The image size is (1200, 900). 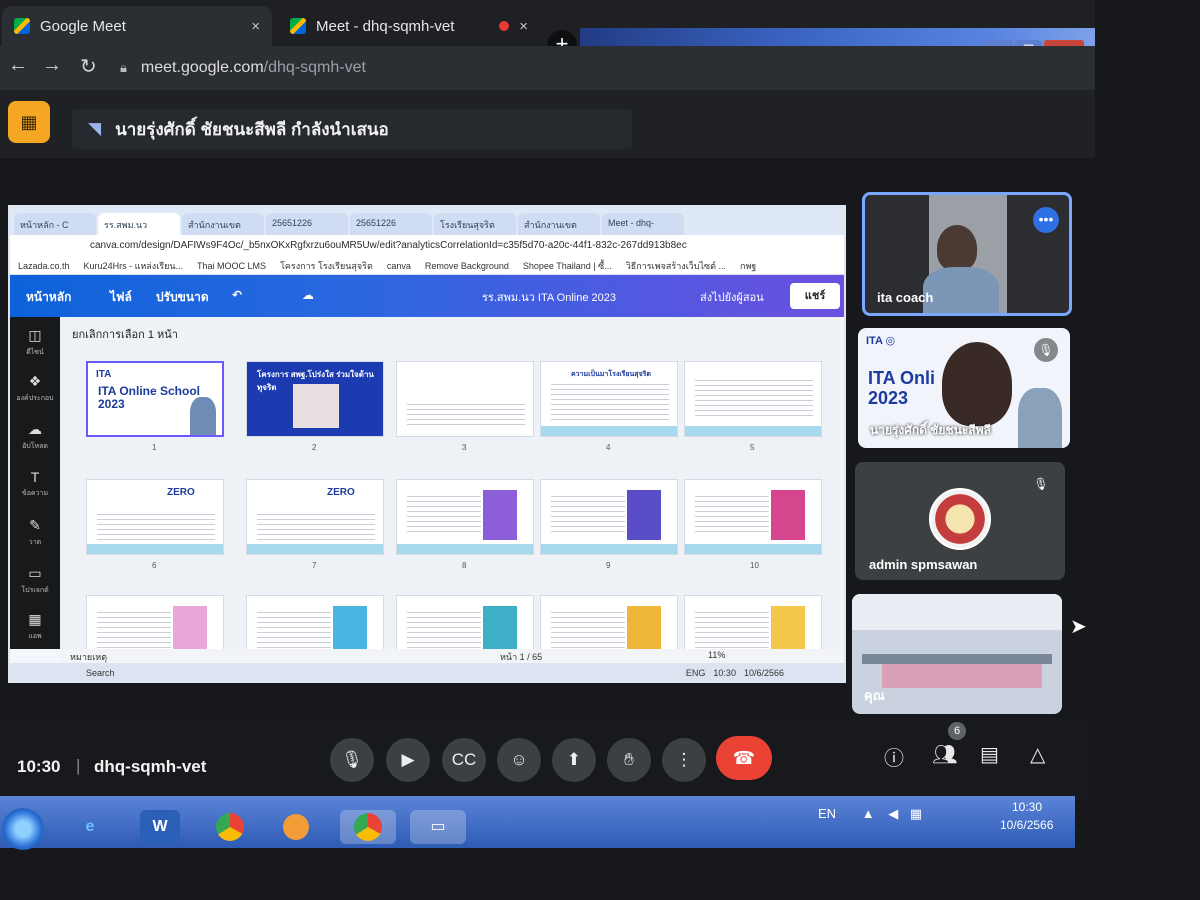 I want to click on chrome-window-icon, so click(x=368, y=827).